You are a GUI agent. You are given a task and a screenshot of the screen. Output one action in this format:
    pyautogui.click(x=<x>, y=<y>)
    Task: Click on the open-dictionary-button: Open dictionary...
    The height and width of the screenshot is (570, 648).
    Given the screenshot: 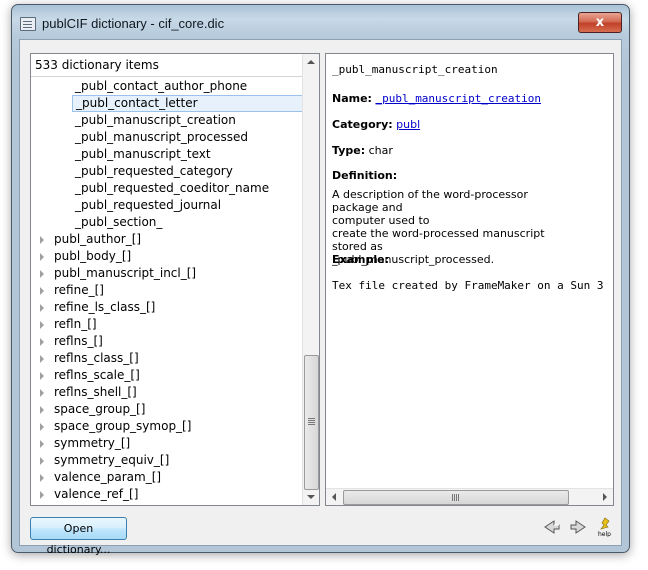 What is the action you would take?
    pyautogui.click(x=78, y=536)
    